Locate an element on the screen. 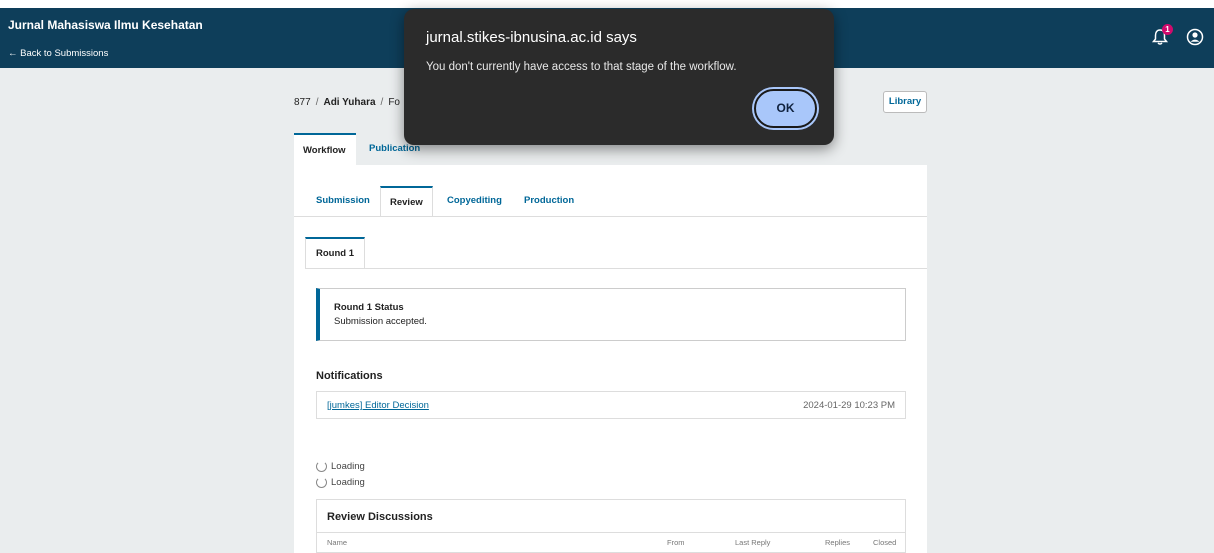 Image resolution: width=1214 pixels, height=553 pixels. column-header-replies: Replies is located at coordinates (837, 542).